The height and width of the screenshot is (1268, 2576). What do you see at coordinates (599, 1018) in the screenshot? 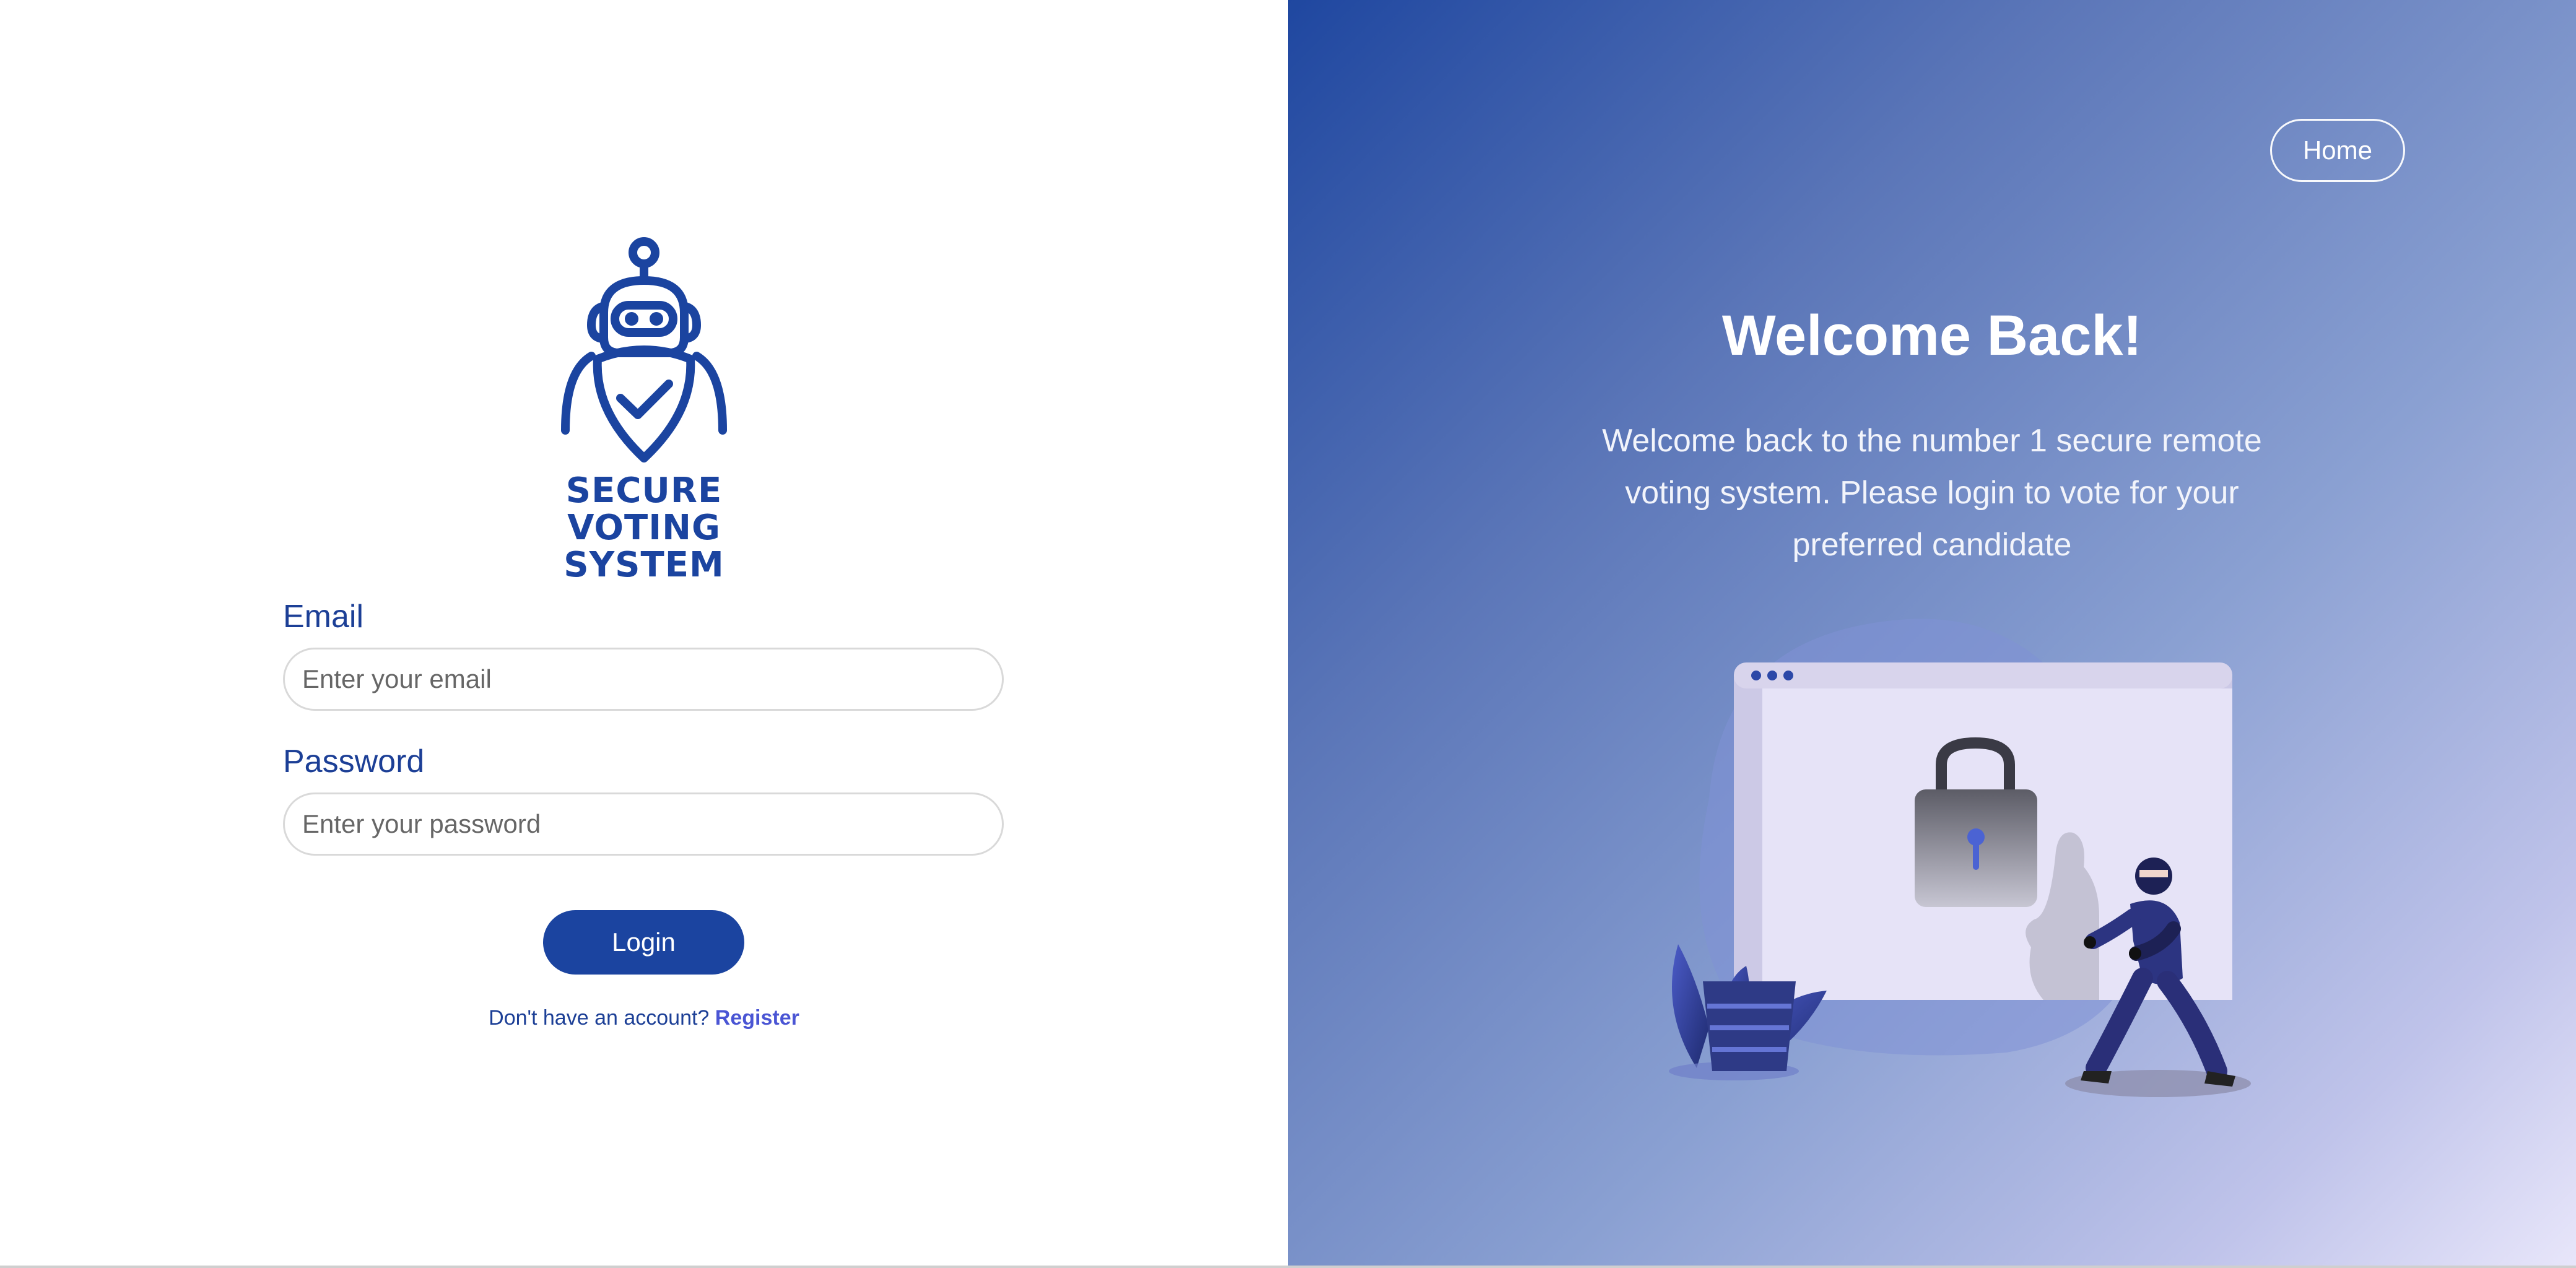
I see `register-prompt: Don't have an account?` at bounding box center [599, 1018].